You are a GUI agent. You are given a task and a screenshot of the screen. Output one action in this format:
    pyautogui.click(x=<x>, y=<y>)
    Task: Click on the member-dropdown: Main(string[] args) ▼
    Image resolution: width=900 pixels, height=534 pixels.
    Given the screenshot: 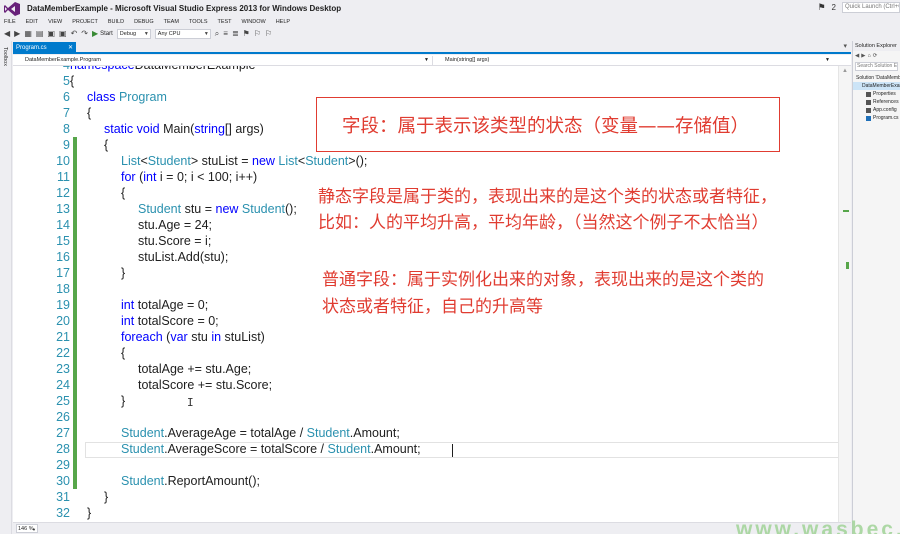 What is the action you would take?
    pyautogui.click(x=633, y=60)
    